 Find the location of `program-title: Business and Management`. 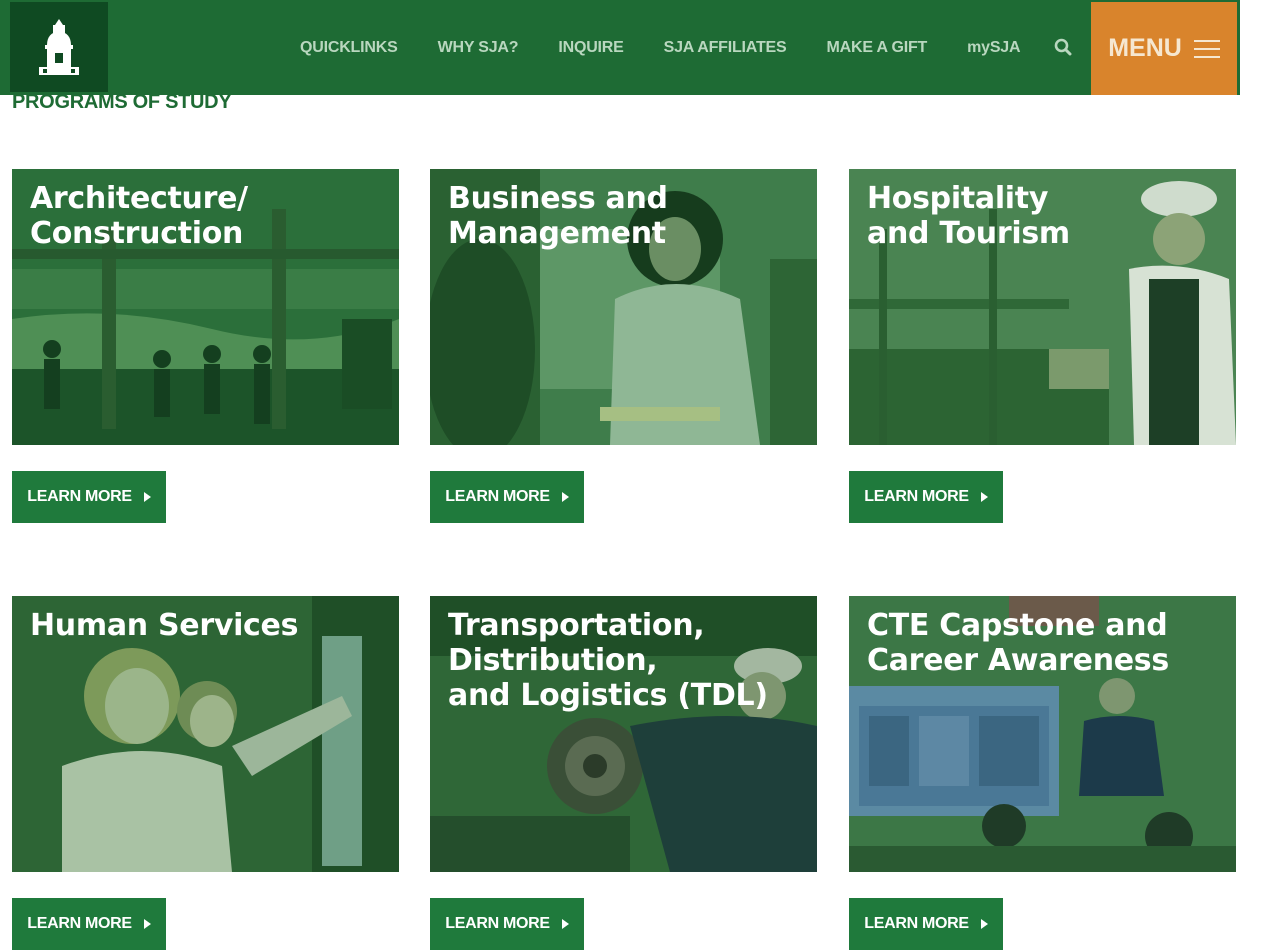

program-title: Business and Management is located at coordinates (558, 216).